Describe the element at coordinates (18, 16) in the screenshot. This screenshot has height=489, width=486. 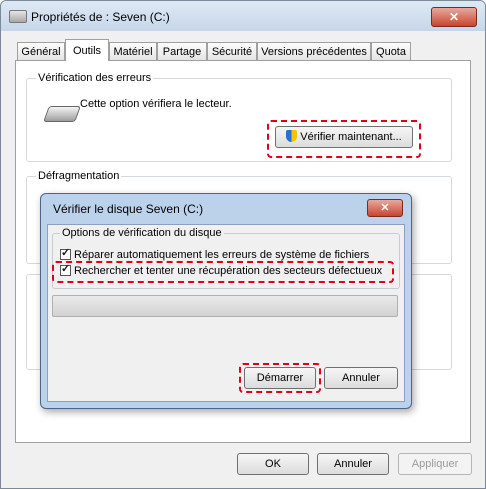
I see `drive-icon` at that location.